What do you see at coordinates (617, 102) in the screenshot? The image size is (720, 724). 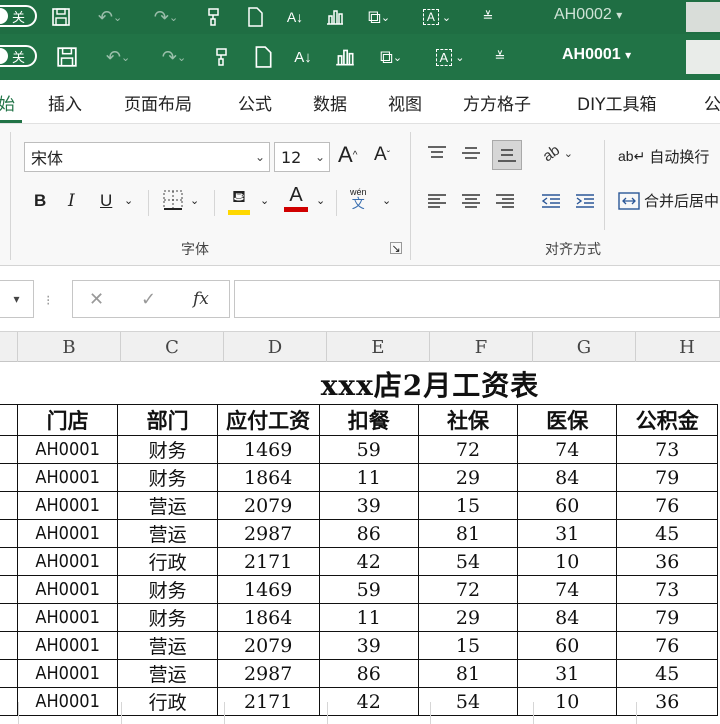 I see `tab-diy-toolbox: DIY工具箱` at bounding box center [617, 102].